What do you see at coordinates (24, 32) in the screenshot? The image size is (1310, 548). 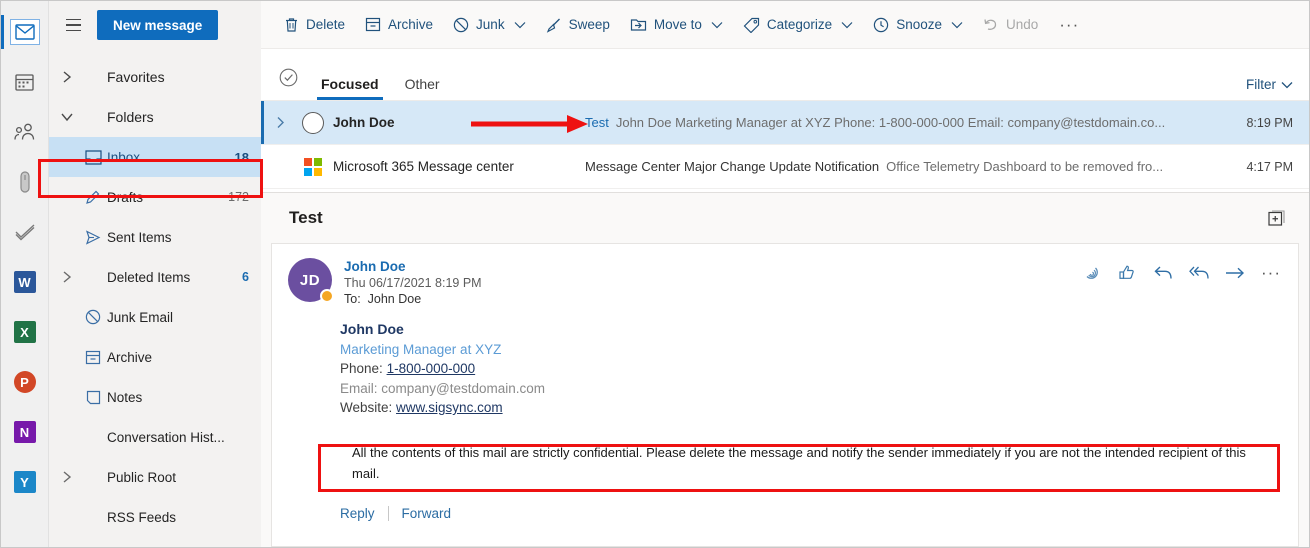 I see `rail-item-mail` at bounding box center [24, 32].